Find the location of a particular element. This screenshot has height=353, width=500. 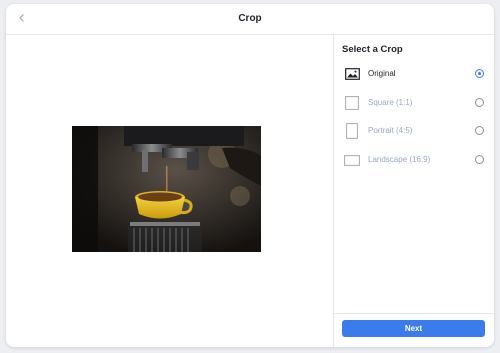

radio-landscape is located at coordinates (479, 159).